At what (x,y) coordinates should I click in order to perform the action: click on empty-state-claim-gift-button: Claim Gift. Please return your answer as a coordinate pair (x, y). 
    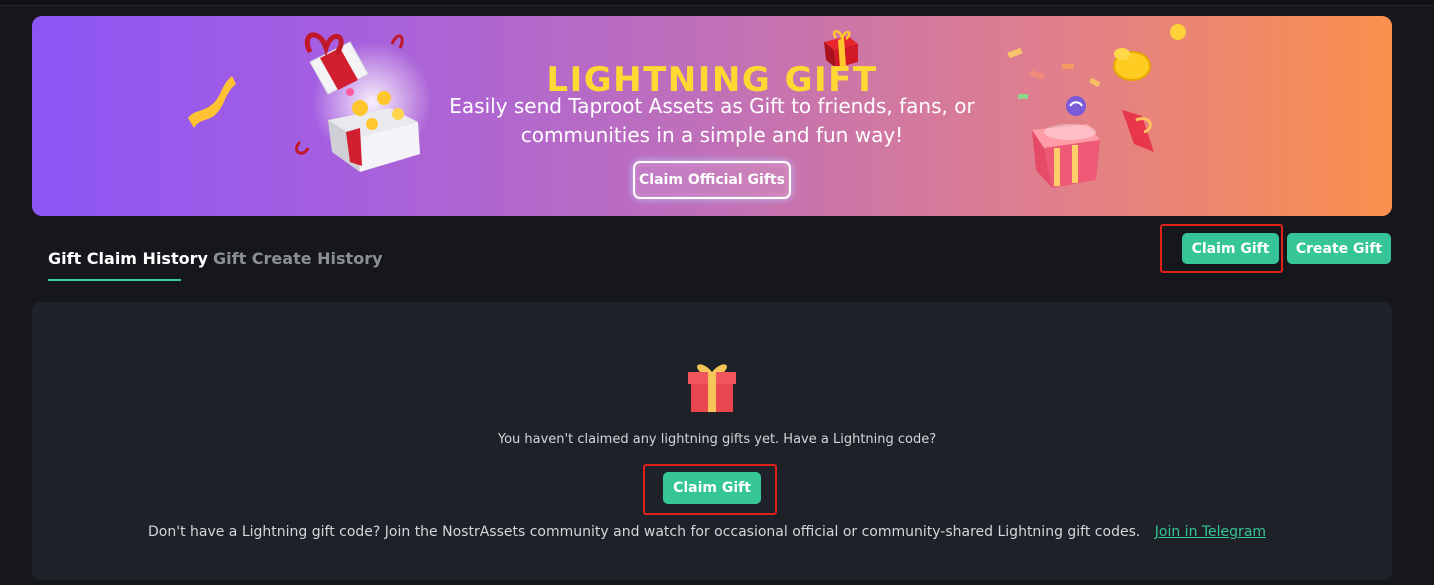
    Looking at the image, I should click on (712, 488).